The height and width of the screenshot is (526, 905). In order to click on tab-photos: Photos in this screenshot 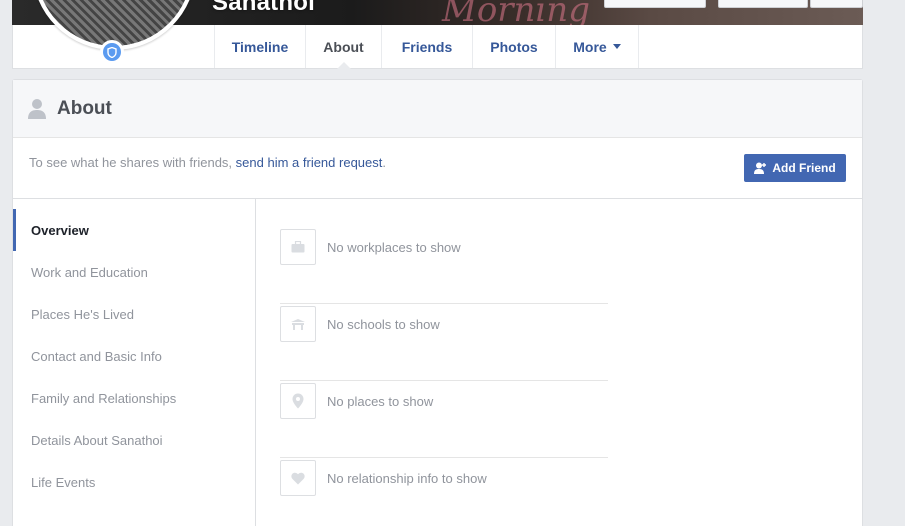, I will do `click(514, 46)`.